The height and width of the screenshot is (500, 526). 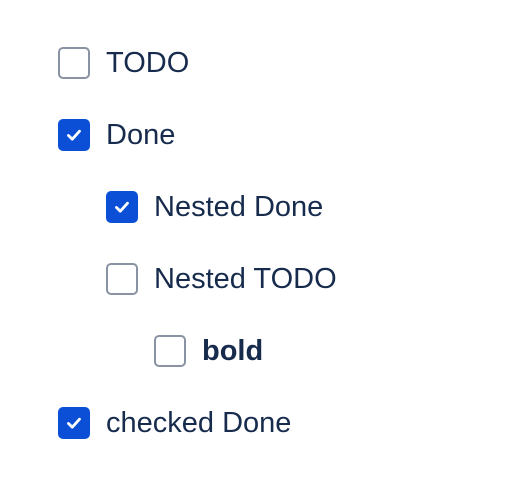 I want to click on checkbox-nested-todo, so click(x=122, y=279).